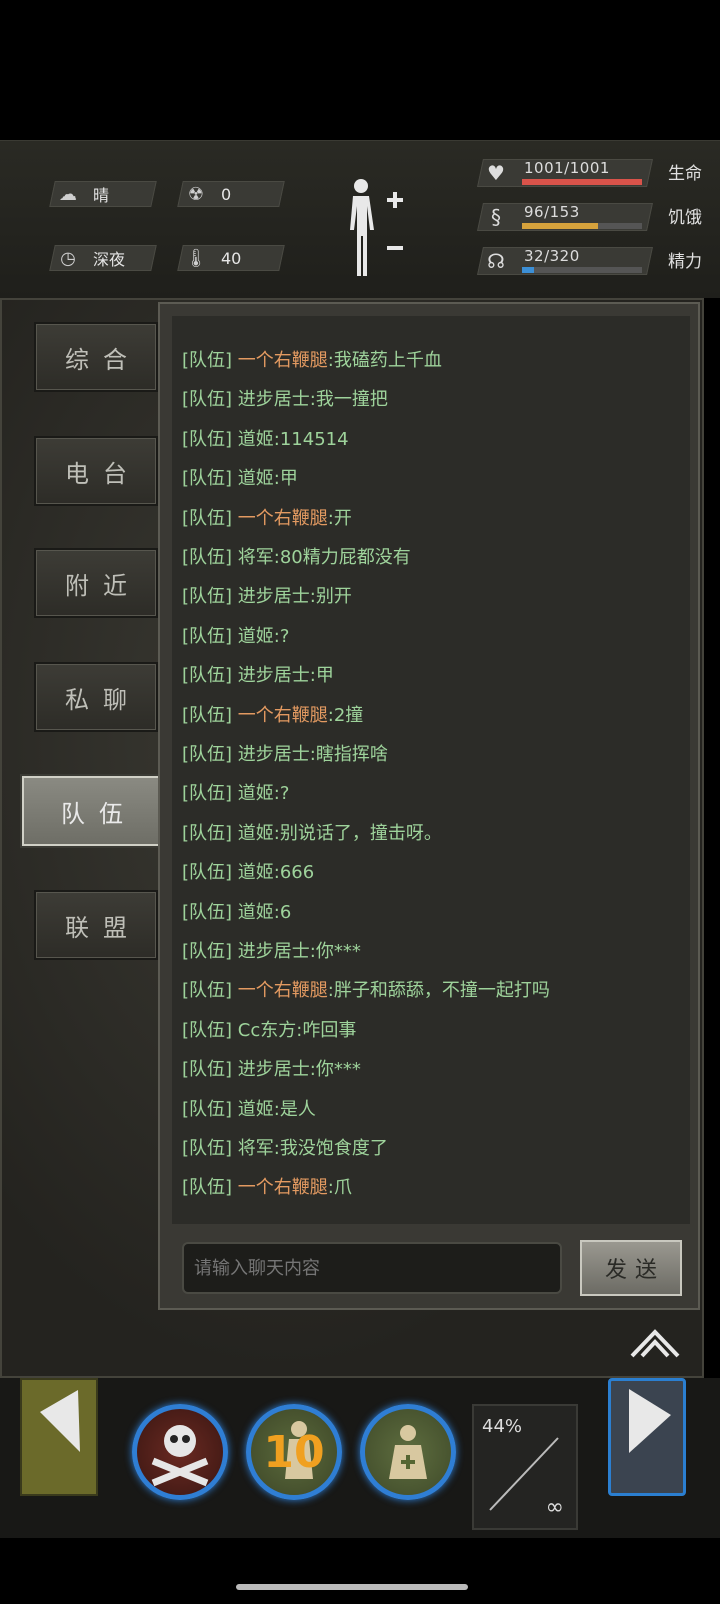 This screenshot has height=1604, width=720. I want to click on chat-message: [队伍] 道姬:6, so click(236, 911).